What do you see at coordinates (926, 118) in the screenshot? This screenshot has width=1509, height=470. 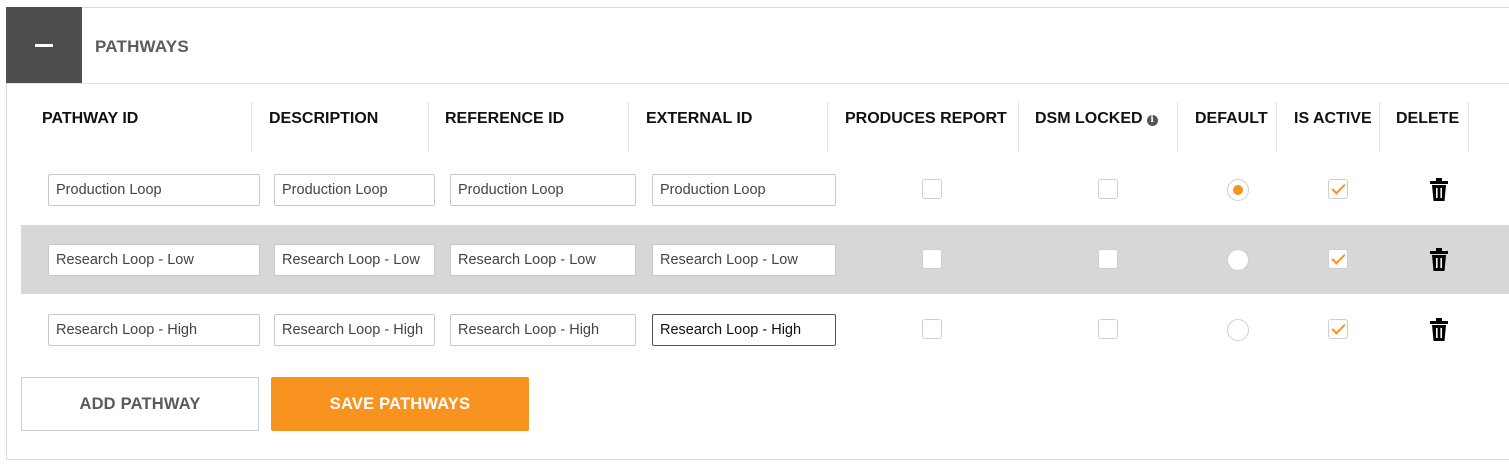 I see `column-header-produces-report: PRODUCES REPORT` at bounding box center [926, 118].